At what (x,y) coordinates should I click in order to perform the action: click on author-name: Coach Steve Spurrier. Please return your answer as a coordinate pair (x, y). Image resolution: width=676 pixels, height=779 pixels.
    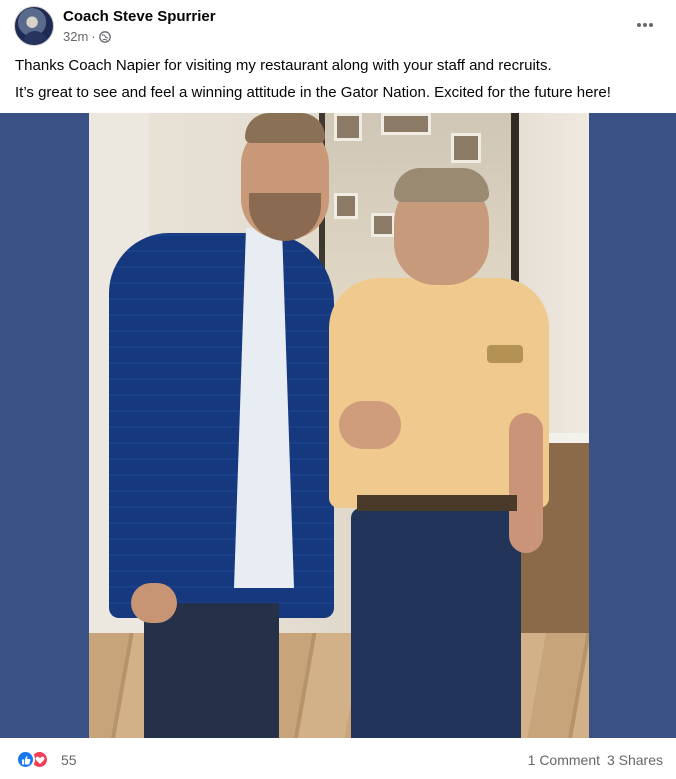
    Looking at the image, I should click on (139, 16).